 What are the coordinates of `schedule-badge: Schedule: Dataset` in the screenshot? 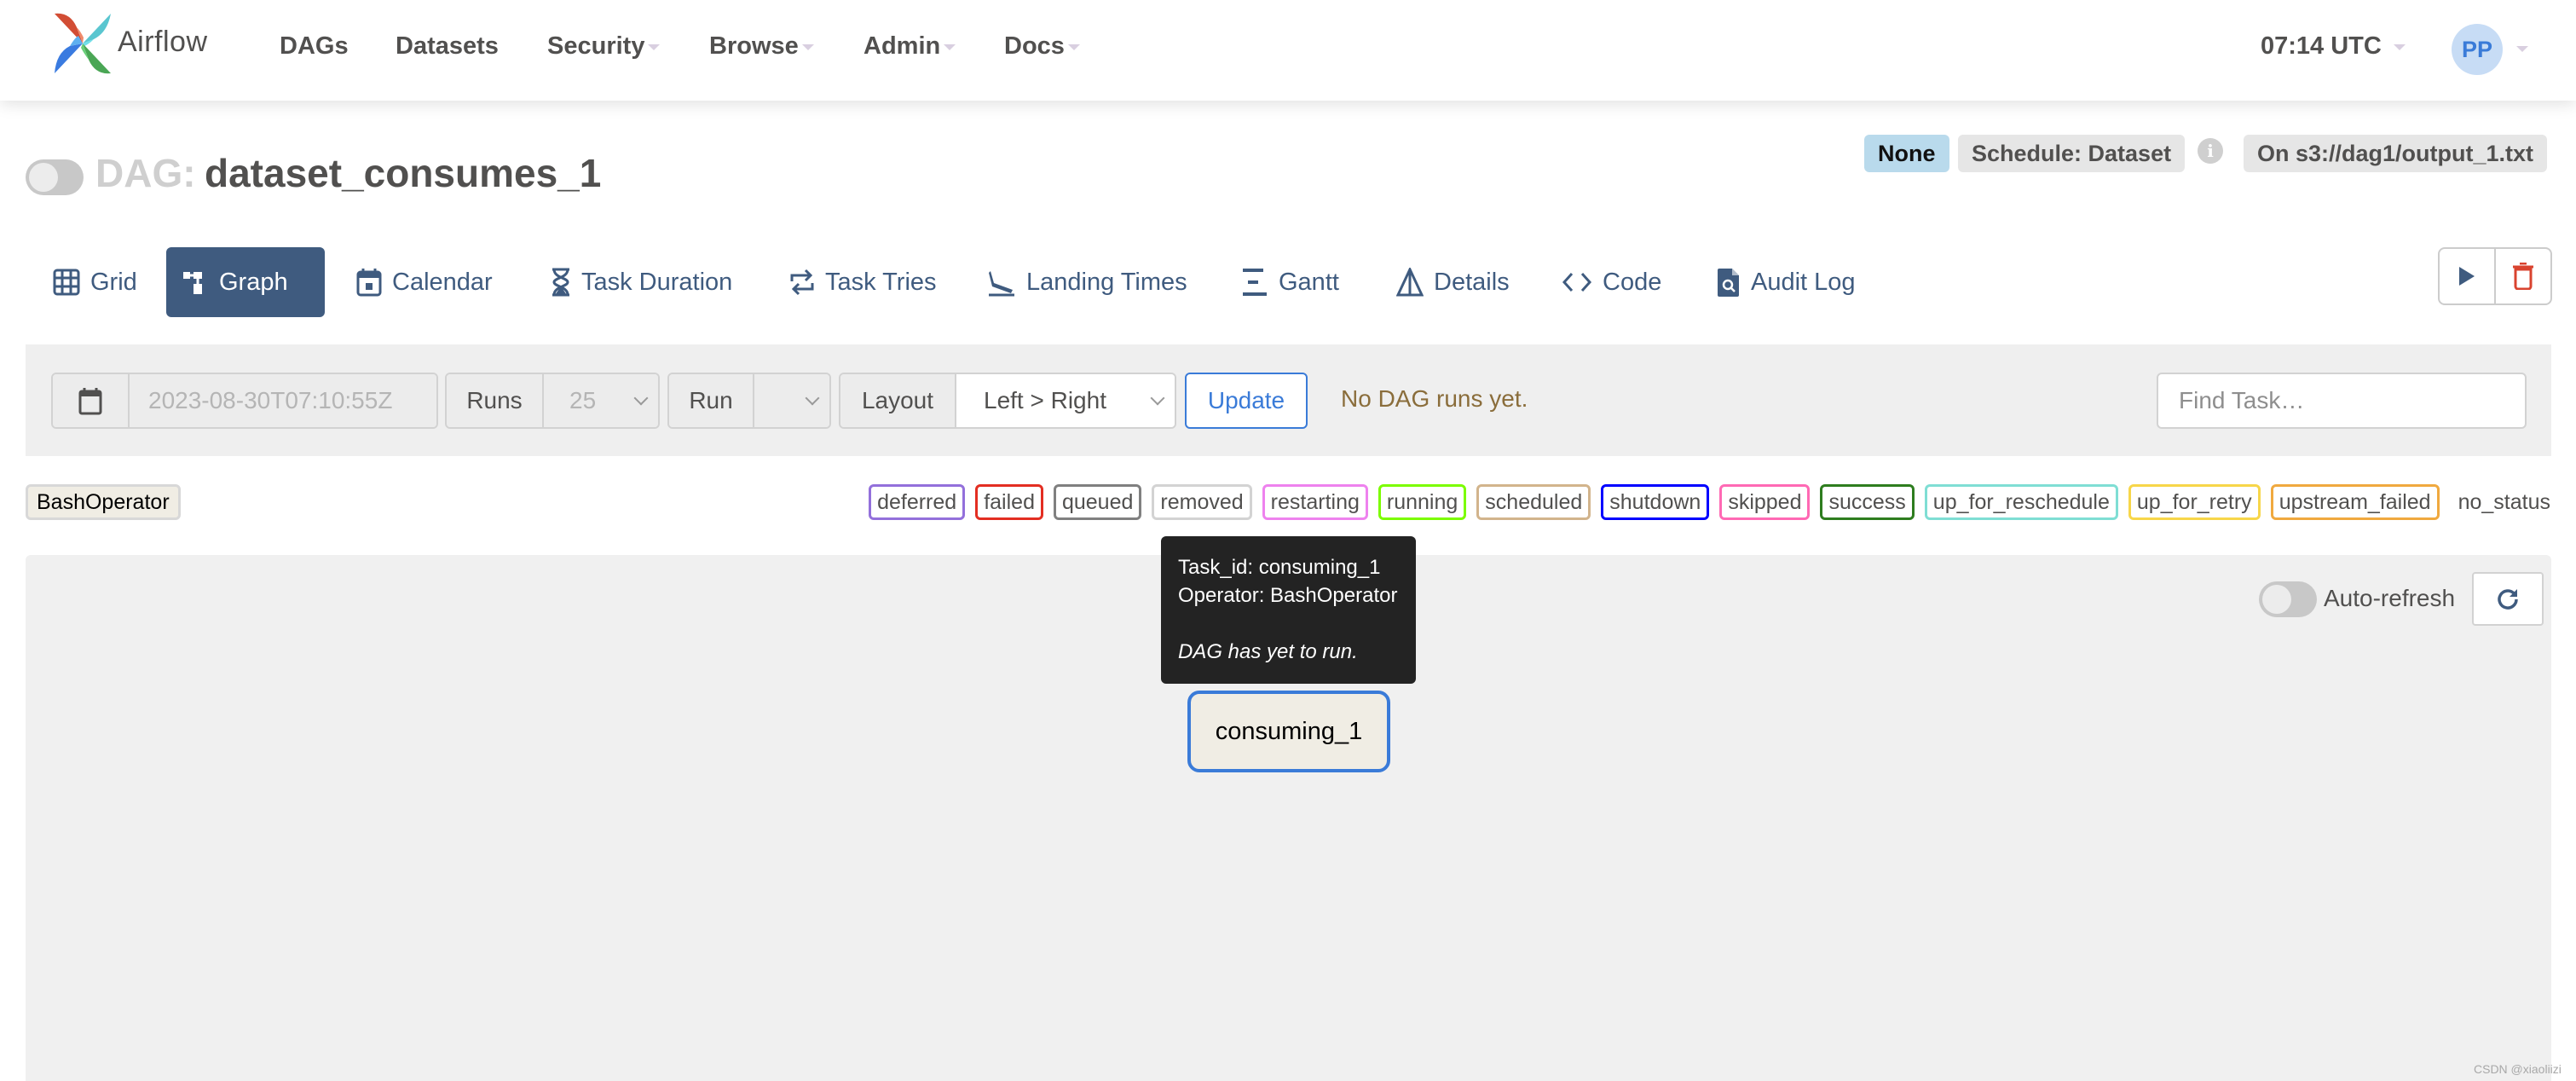 It's located at (2072, 153).